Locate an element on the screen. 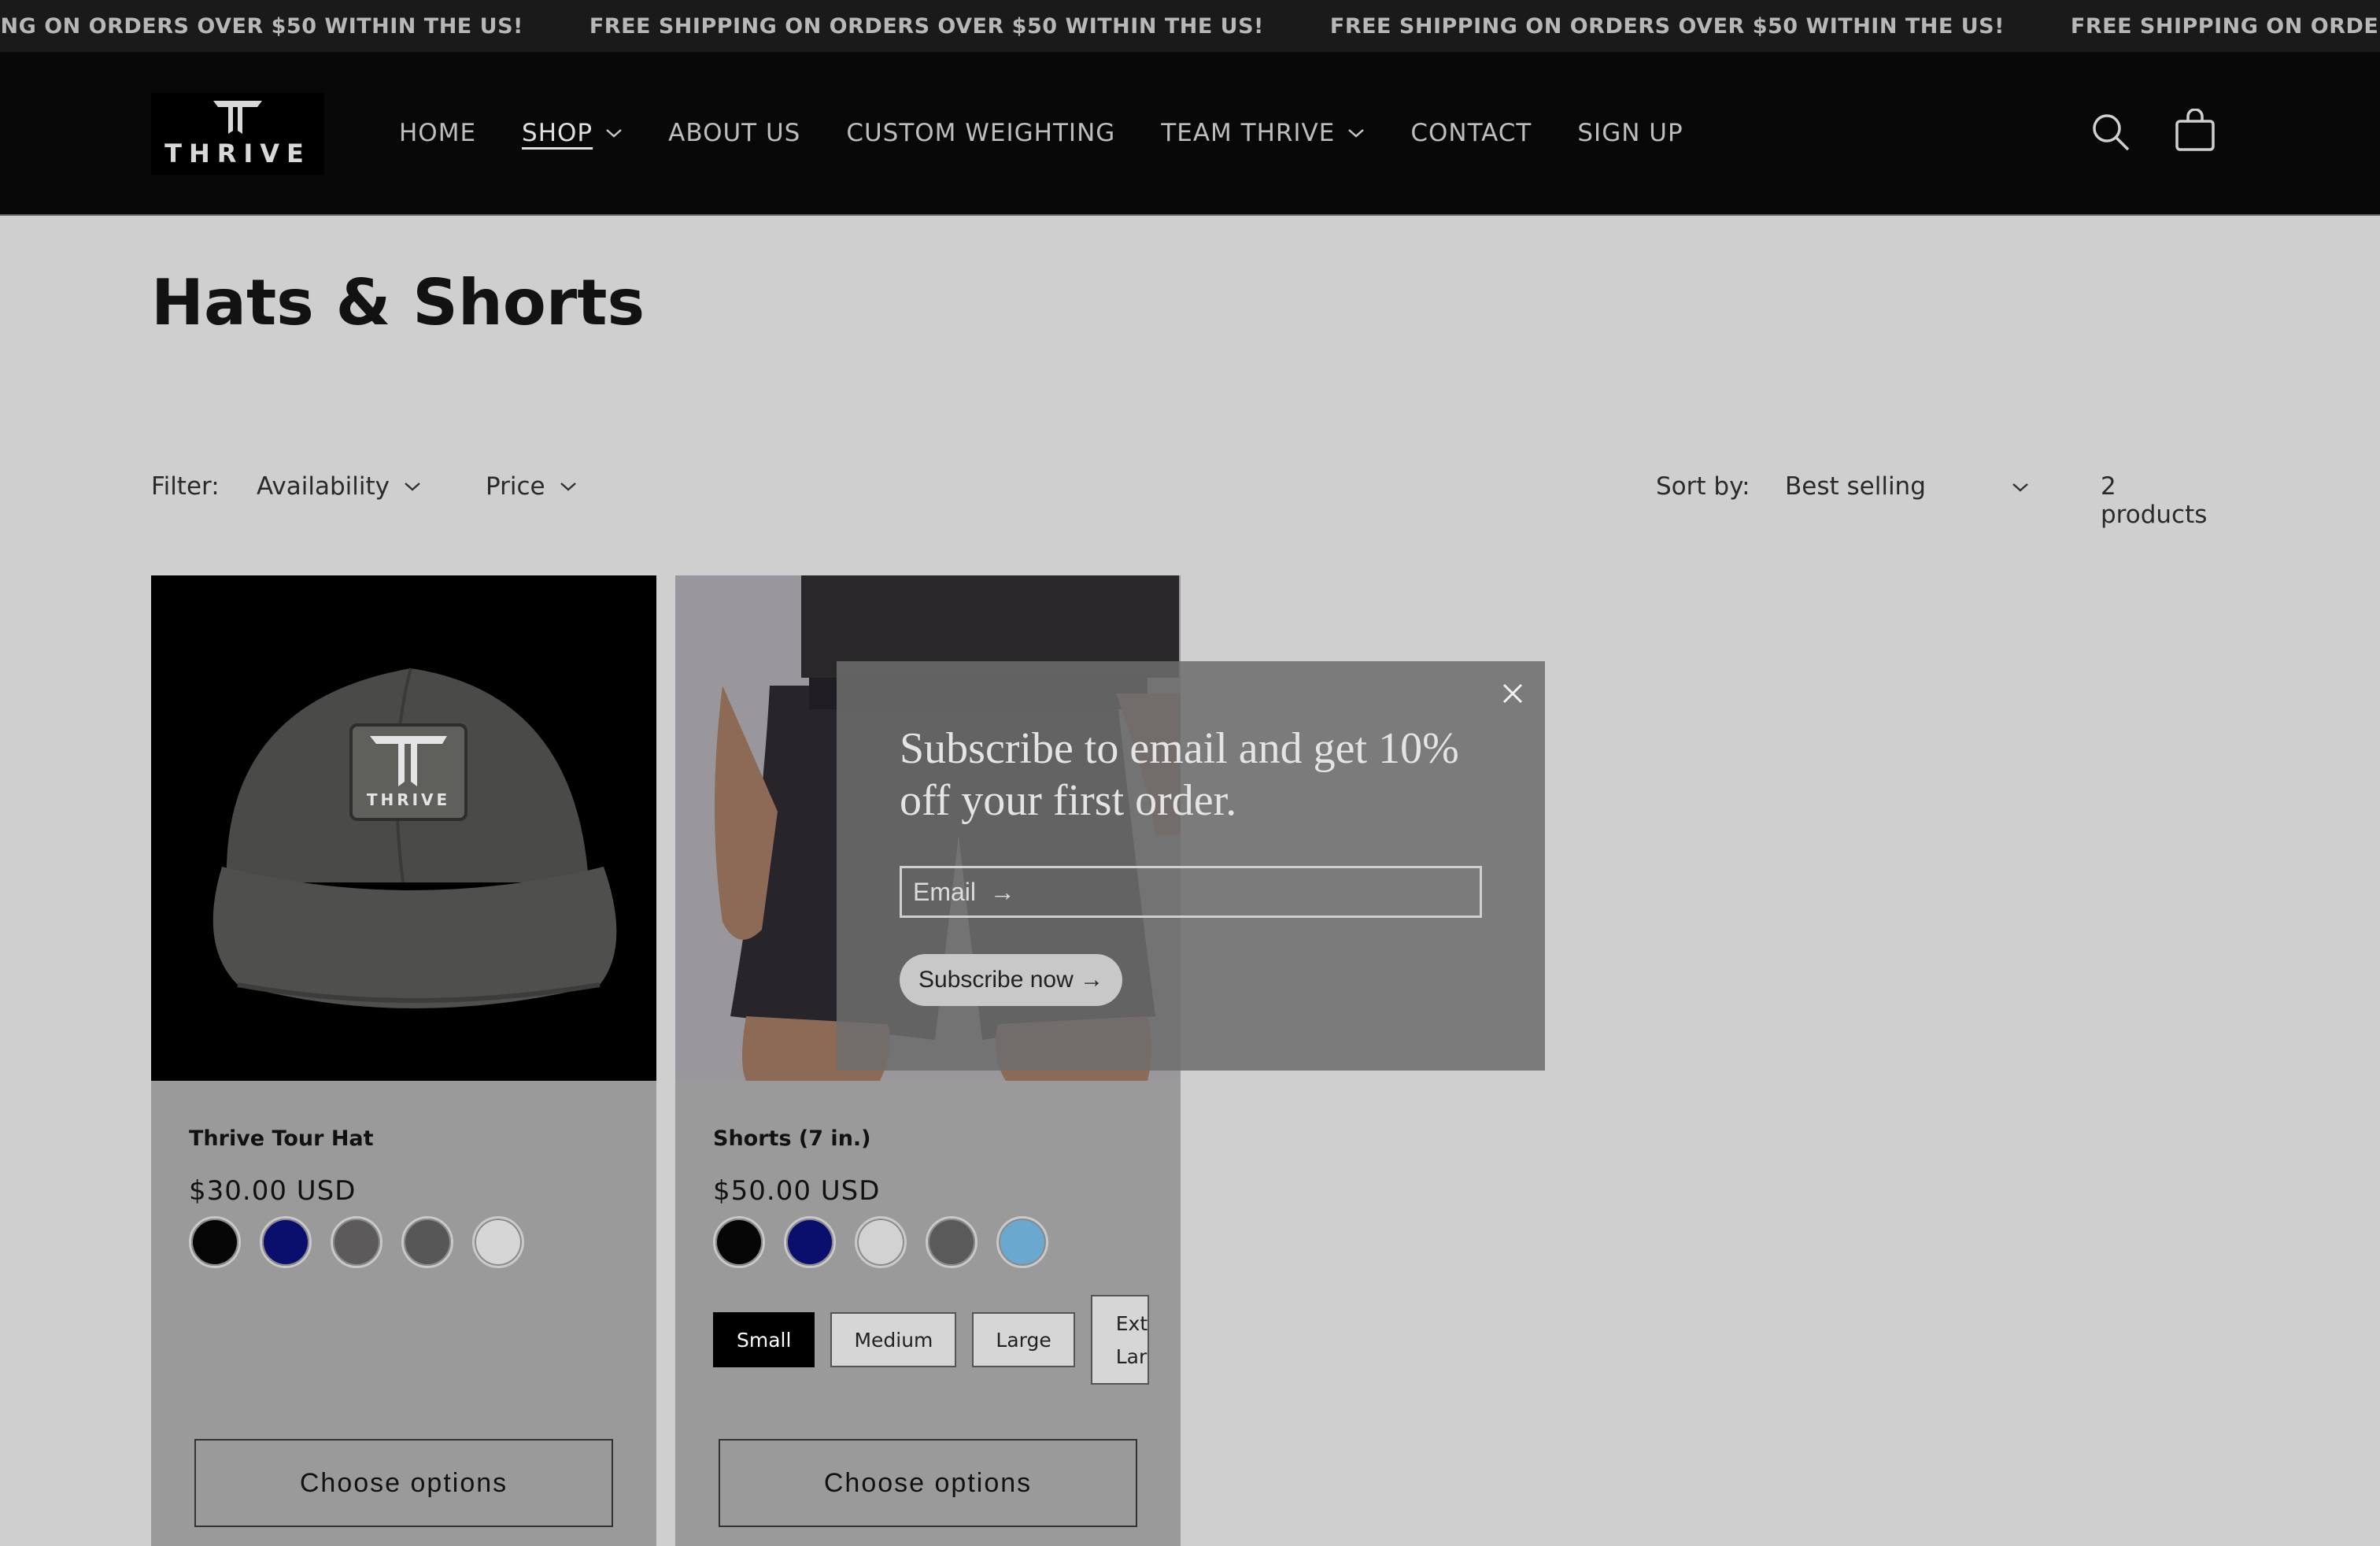 The image size is (2380, 1546). cart-icon is located at coordinates (2195, 129).